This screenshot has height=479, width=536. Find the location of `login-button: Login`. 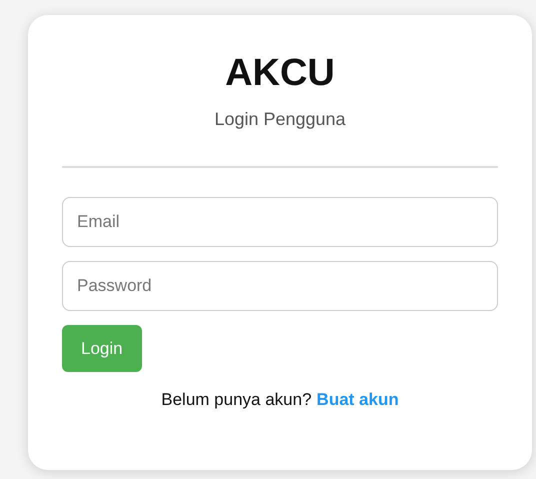

login-button: Login is located at coordinates (102, 348).